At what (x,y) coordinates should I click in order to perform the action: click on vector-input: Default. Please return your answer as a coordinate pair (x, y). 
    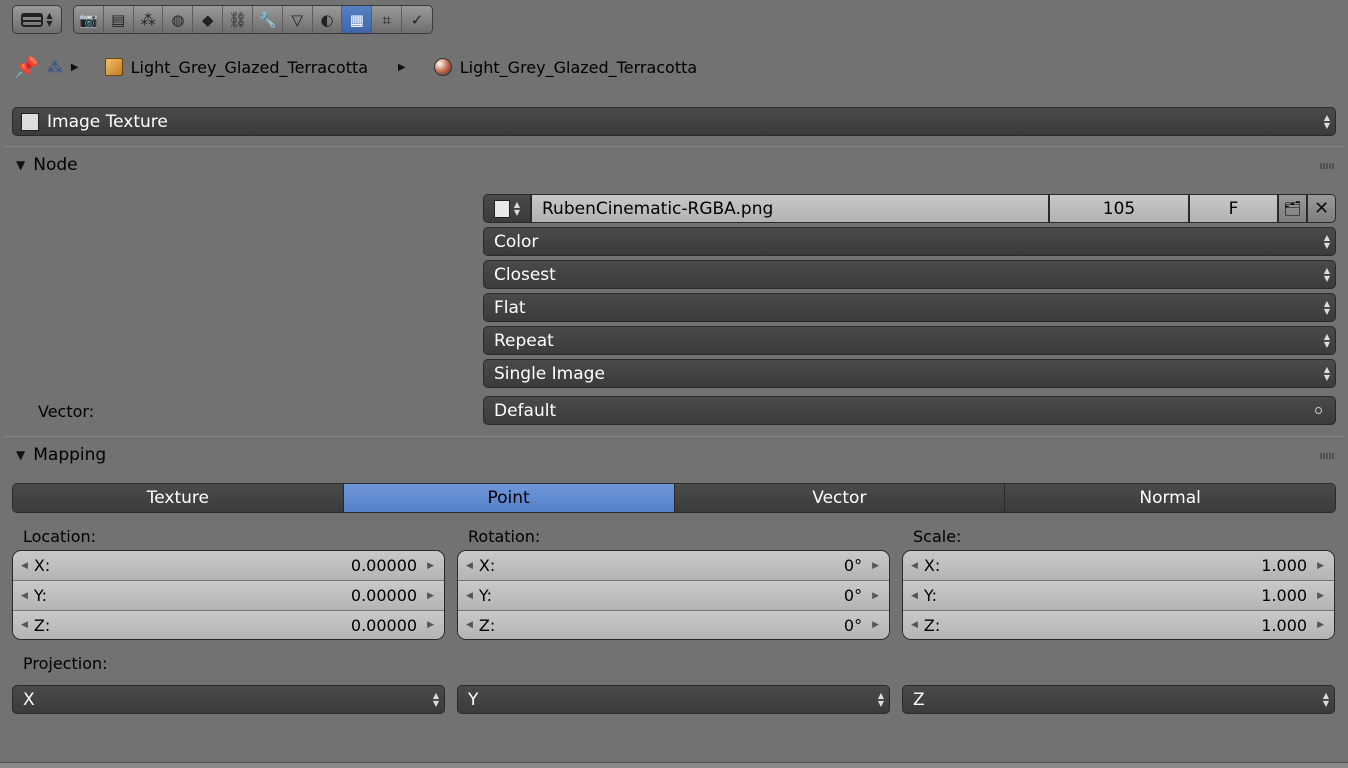
    Looking at the image, I should click on (909, 410).